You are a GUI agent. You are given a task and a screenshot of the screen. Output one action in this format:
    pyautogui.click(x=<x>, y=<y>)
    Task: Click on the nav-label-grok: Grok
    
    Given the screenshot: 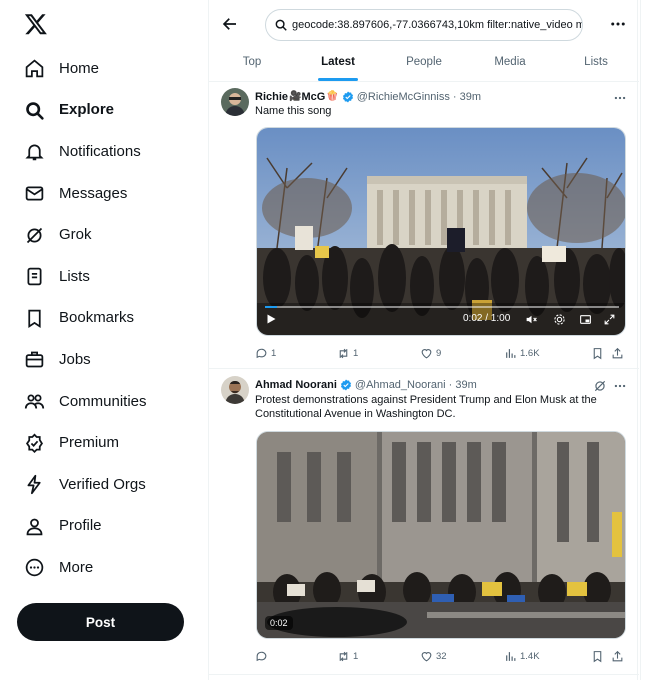 What is the action you would take?
    pyautogui.click(x=75, y=235)
    